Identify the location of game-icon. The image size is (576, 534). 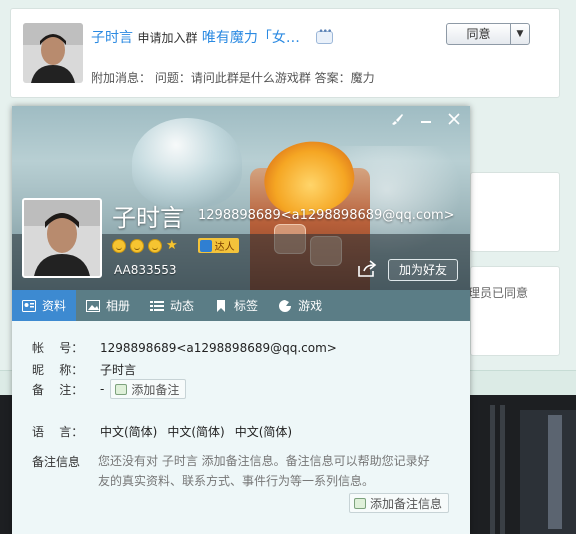
(285, 305).